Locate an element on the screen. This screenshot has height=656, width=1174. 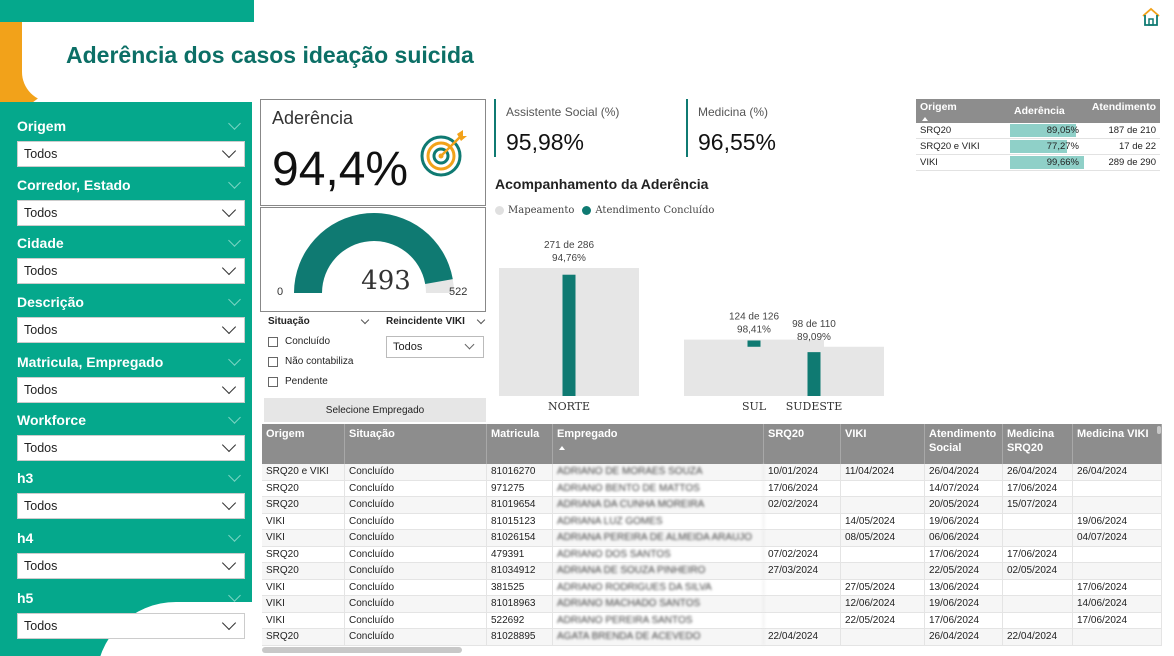
header-atendimento: Atendimento is located at coordinates (1122, 111).